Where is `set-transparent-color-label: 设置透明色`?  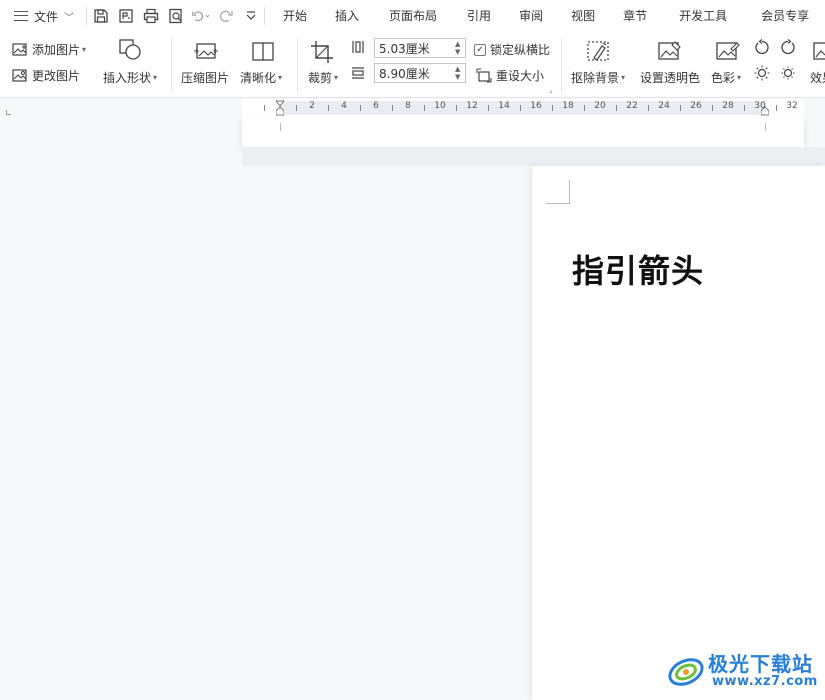 set-transparent-color-label: 设置透明色 is located at coordinates (670, 78).